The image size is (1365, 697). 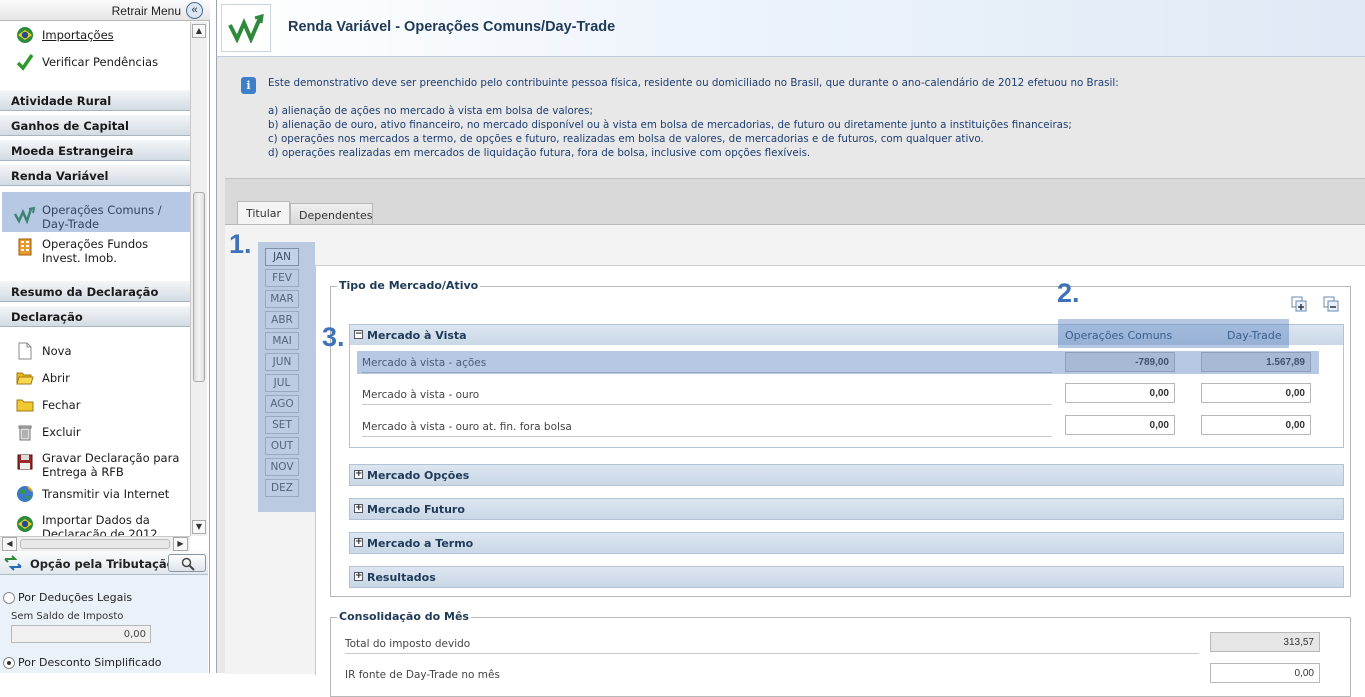 I want to click on scroll-up-arrow-icon: ▲, so click(x=199, y=31).